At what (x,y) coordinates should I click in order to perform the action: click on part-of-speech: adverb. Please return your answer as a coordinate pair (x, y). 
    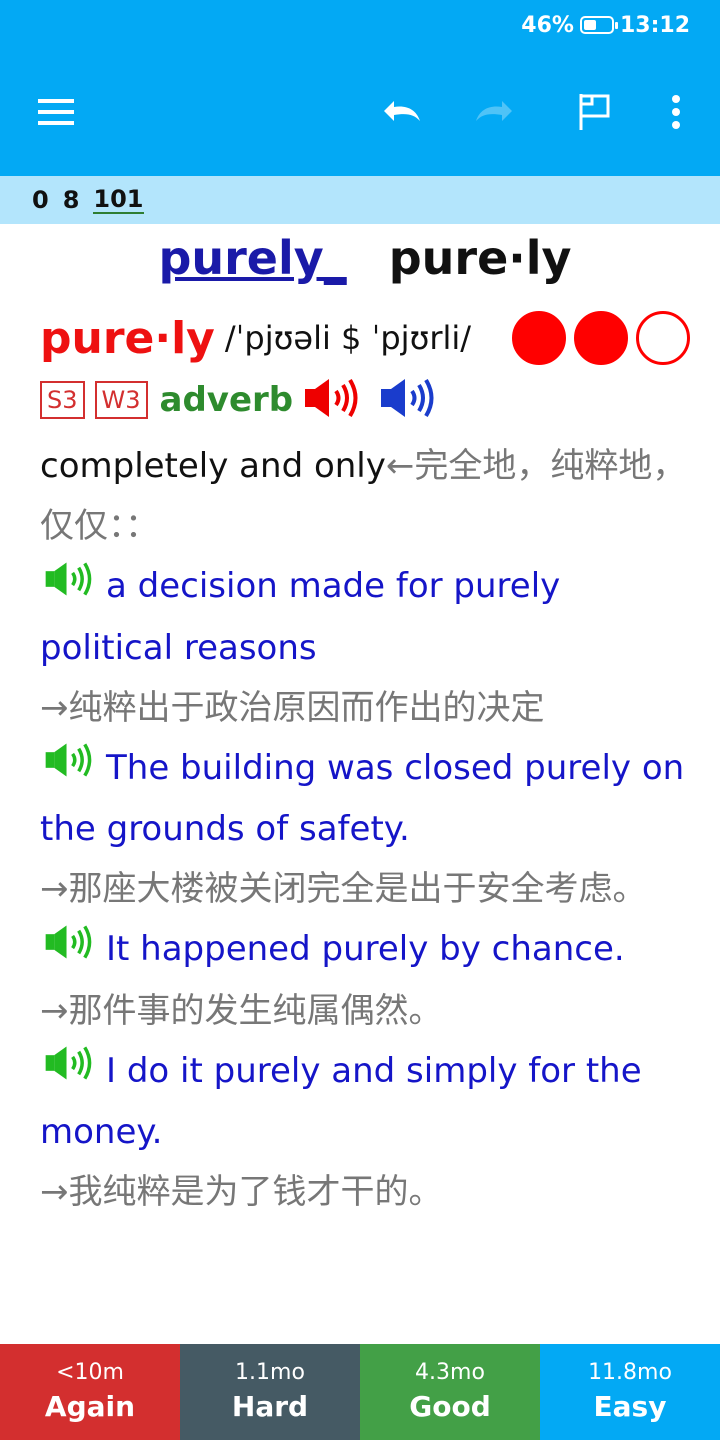
    Looking at the image, I should click on (226, 400).